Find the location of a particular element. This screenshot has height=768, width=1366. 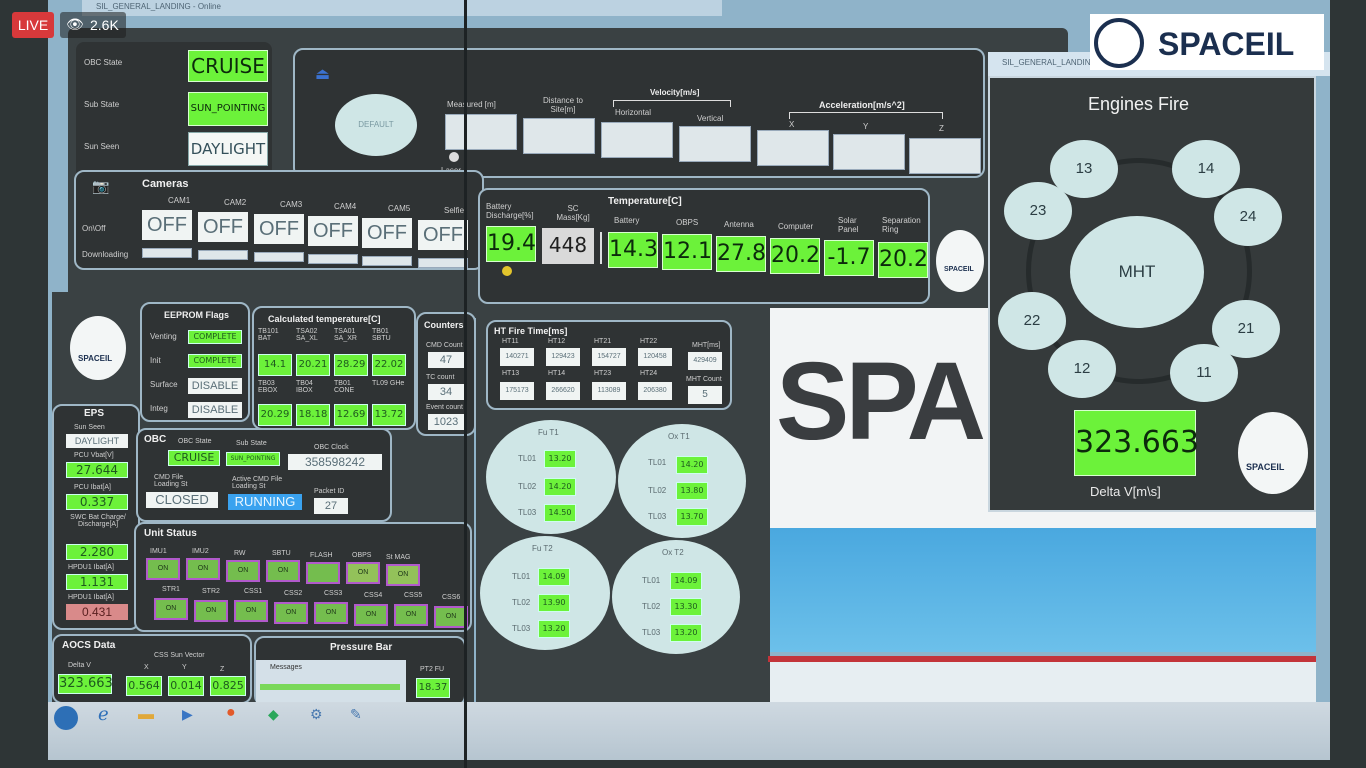

obc-clock-label: OBC Clock is located at coordinates (331, 447).